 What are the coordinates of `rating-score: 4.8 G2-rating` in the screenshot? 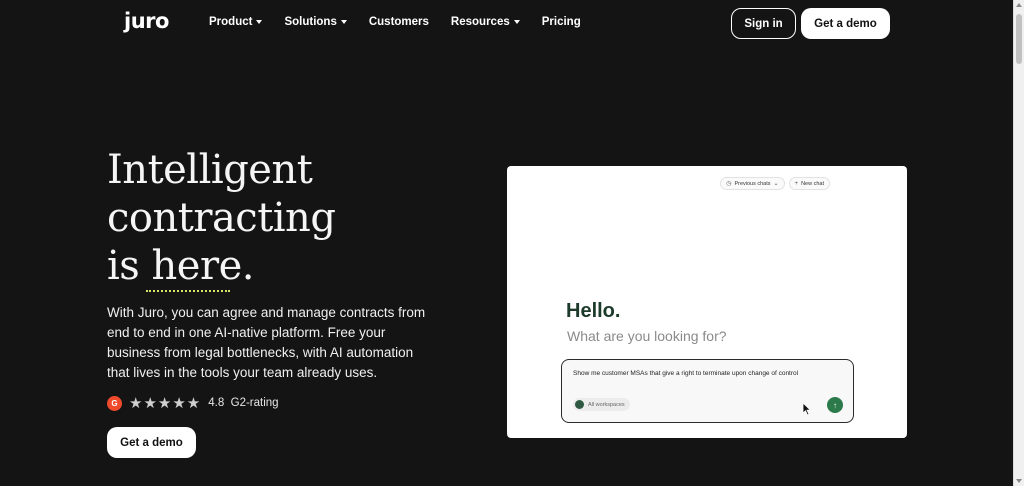 It's located at (243, 403).